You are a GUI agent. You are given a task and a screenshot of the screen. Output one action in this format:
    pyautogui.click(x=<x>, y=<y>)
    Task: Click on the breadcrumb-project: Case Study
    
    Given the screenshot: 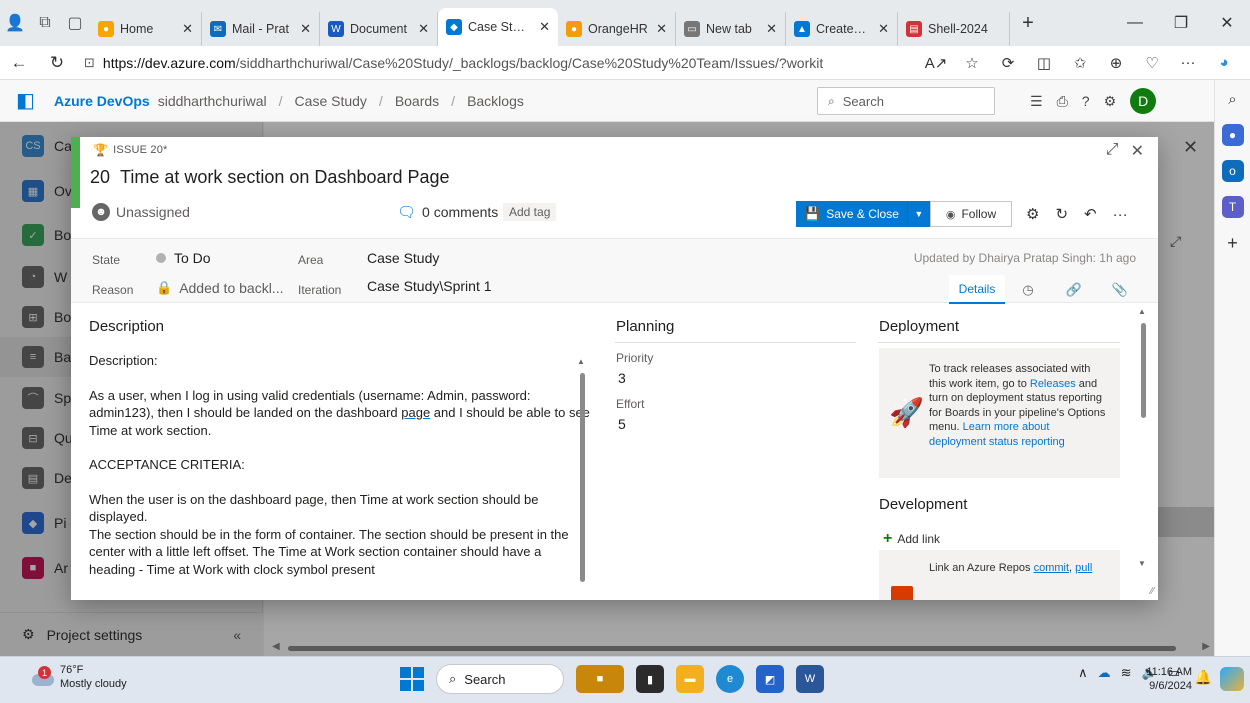 What is the action you would take?
    pyautogui.click(x=331, y=101)
    